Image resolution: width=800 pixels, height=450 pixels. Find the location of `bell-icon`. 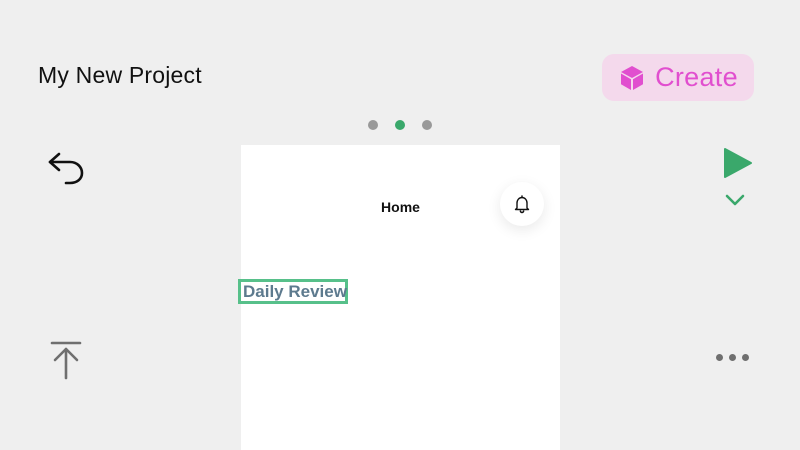

bell-icon is located at coordinates (522, 204).